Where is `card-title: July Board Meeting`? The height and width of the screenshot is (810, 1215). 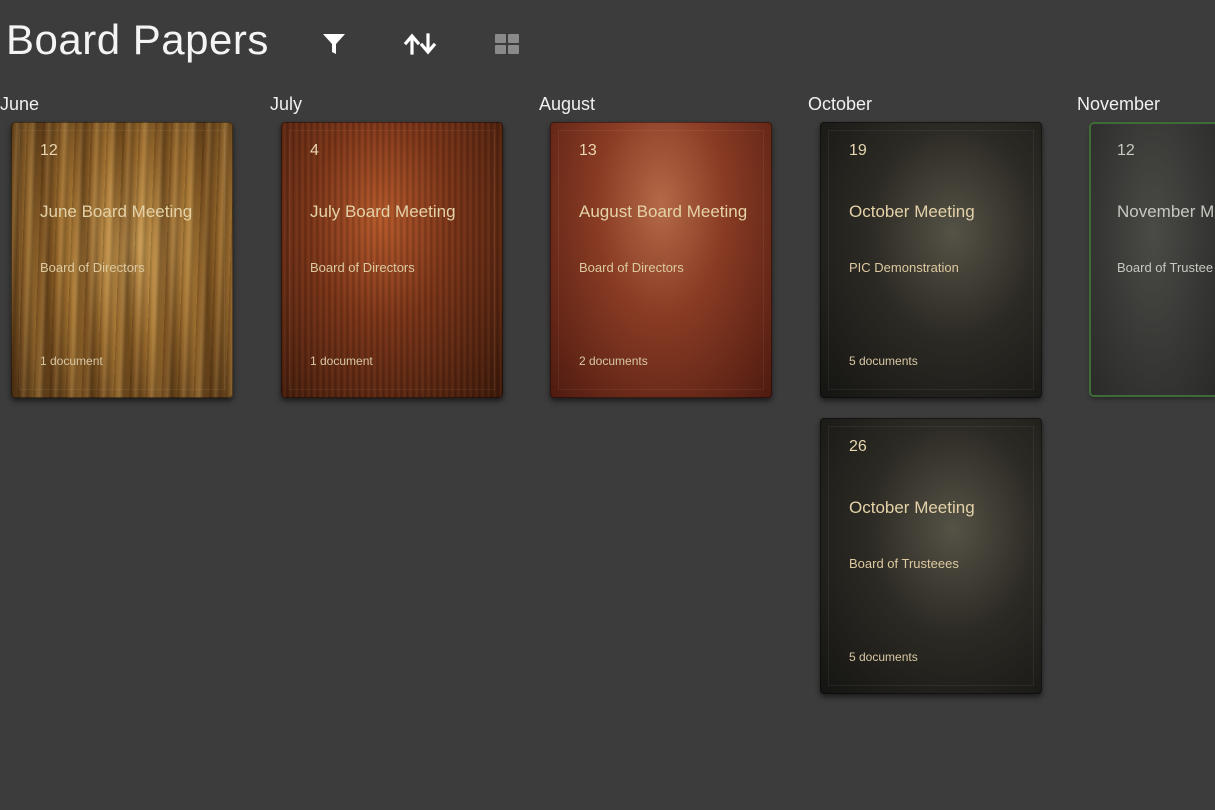 card-title: July Board Meeting is located at coordinates (383, 211).